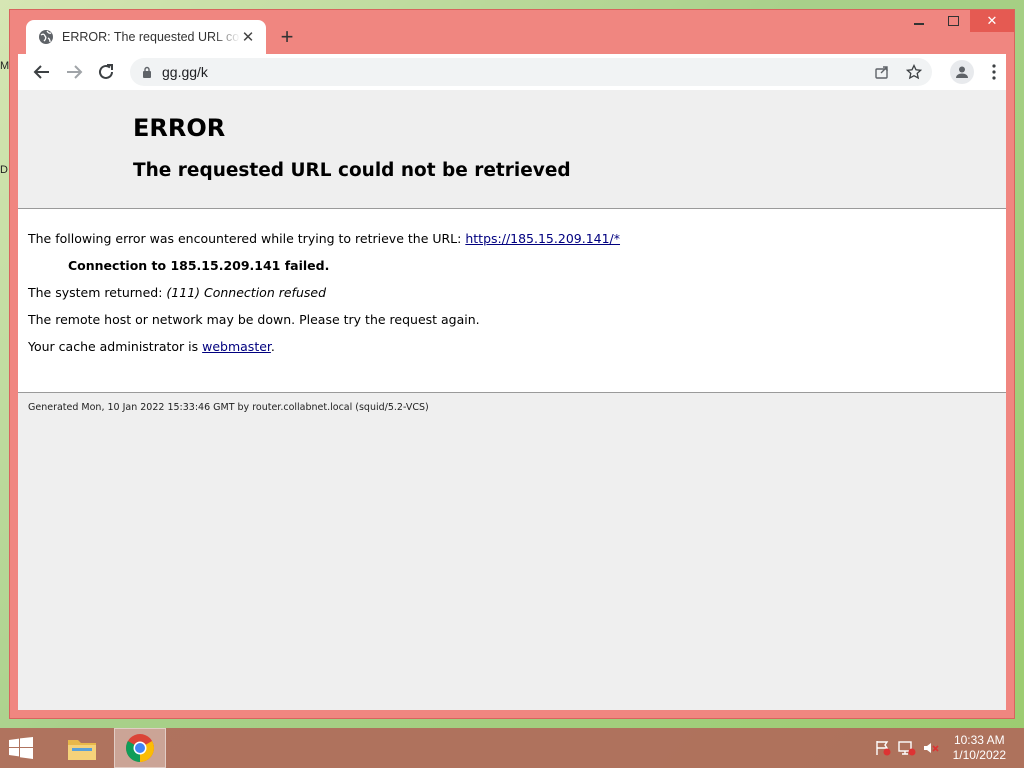  I want to click on tab-close-icon: ✕, so click(248, 37).